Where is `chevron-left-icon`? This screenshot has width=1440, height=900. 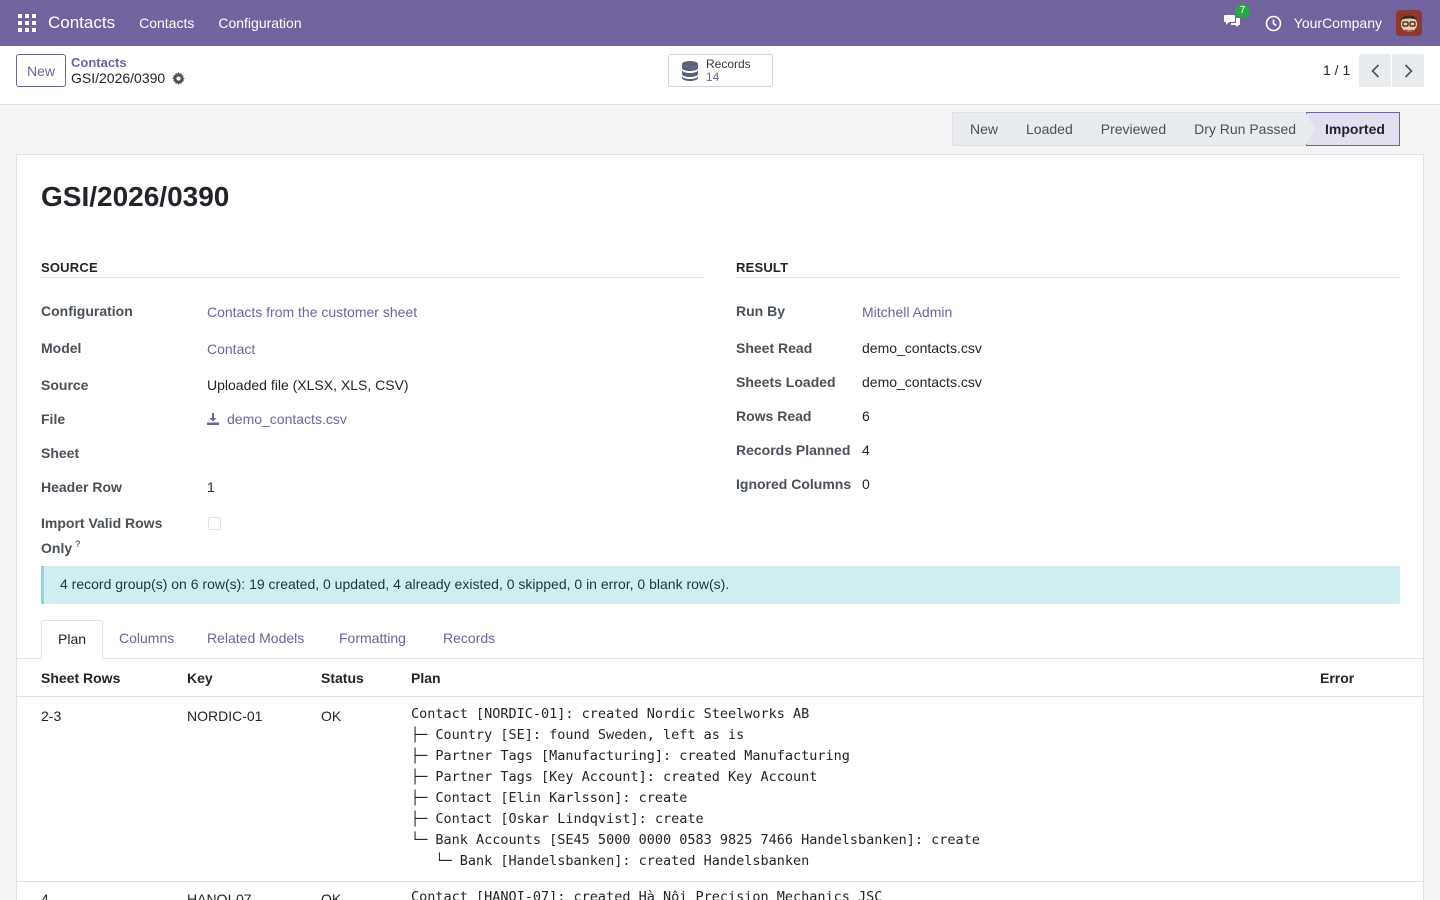
chevron-left-icon is located at coordinates (1374, 70).